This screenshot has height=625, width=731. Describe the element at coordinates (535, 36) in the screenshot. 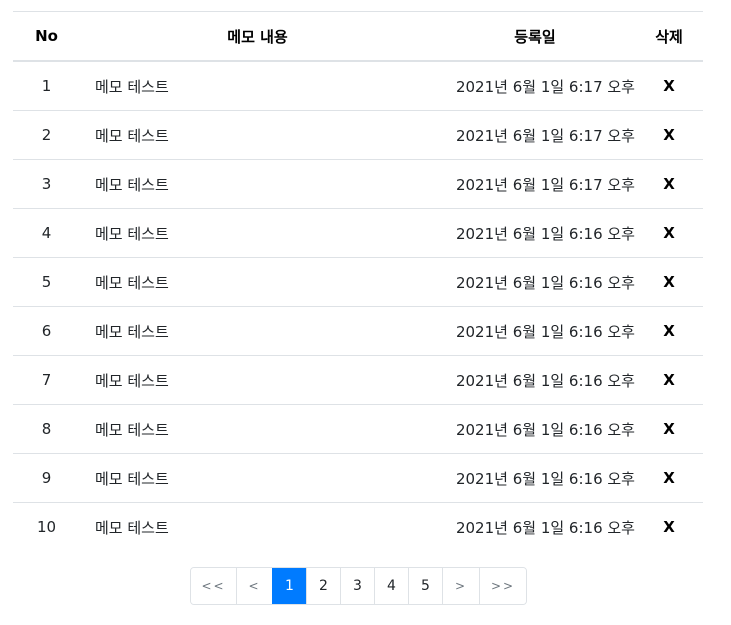

I see `header-date: 등록일` at that location.